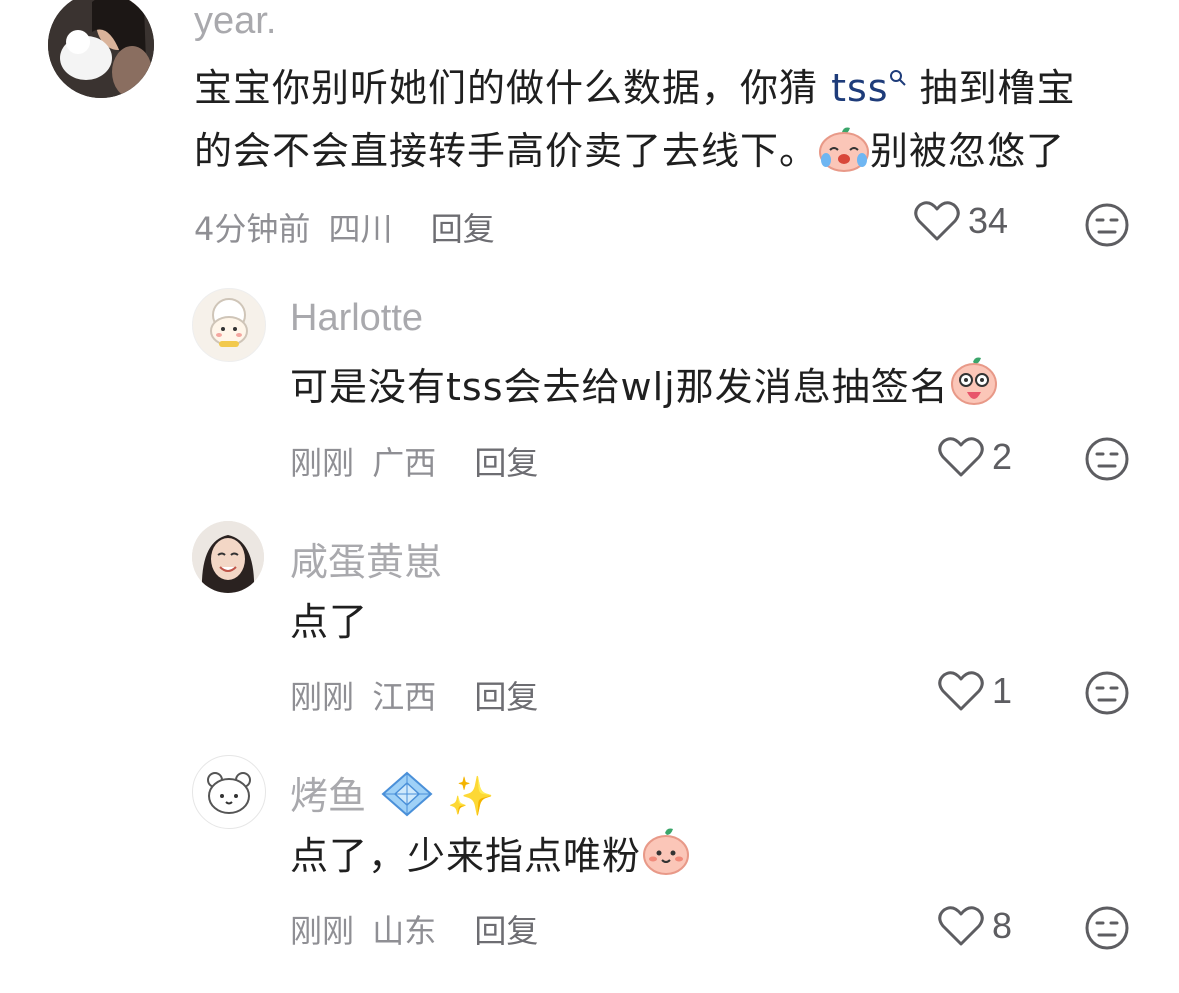  Describe the element at coordinates (1002, 690) in the screenshot. I see `like-count: 1` at that location.